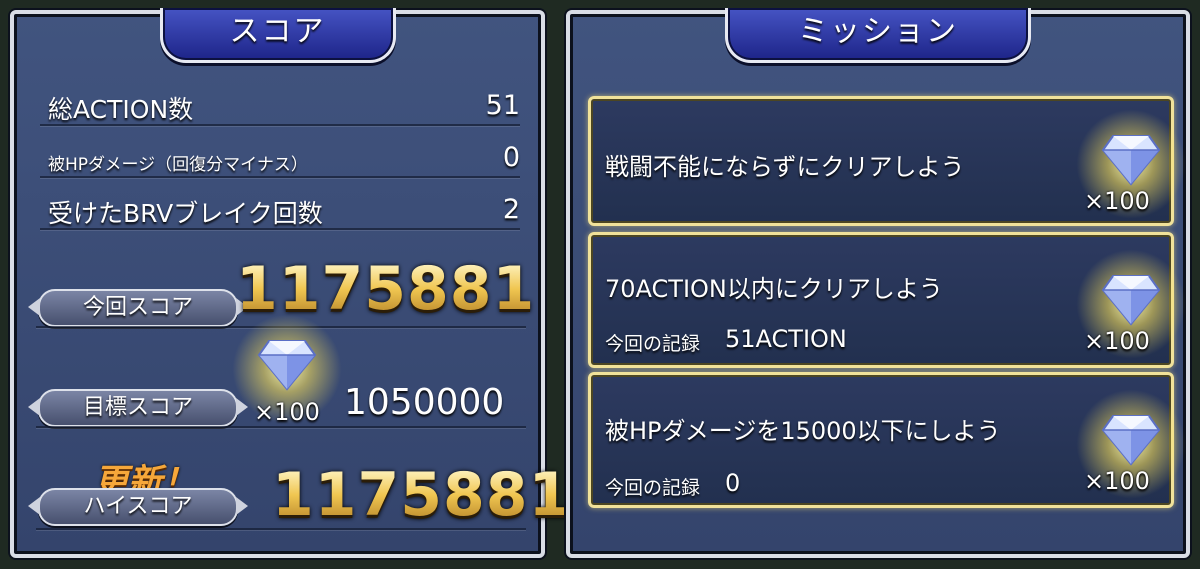  I want to click on stat-row-hp-damage: 被HPダメージ（回復分マイナス） 0, so click(280, 158).